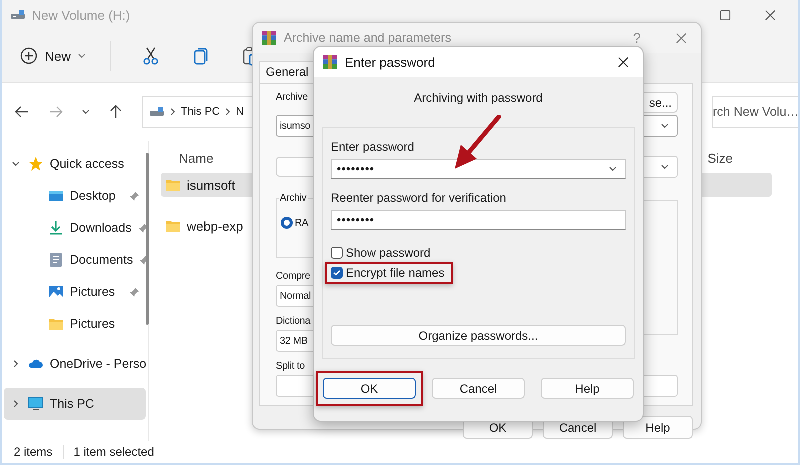  I want to click on dialog-title: Enter password, so click(390, 62).